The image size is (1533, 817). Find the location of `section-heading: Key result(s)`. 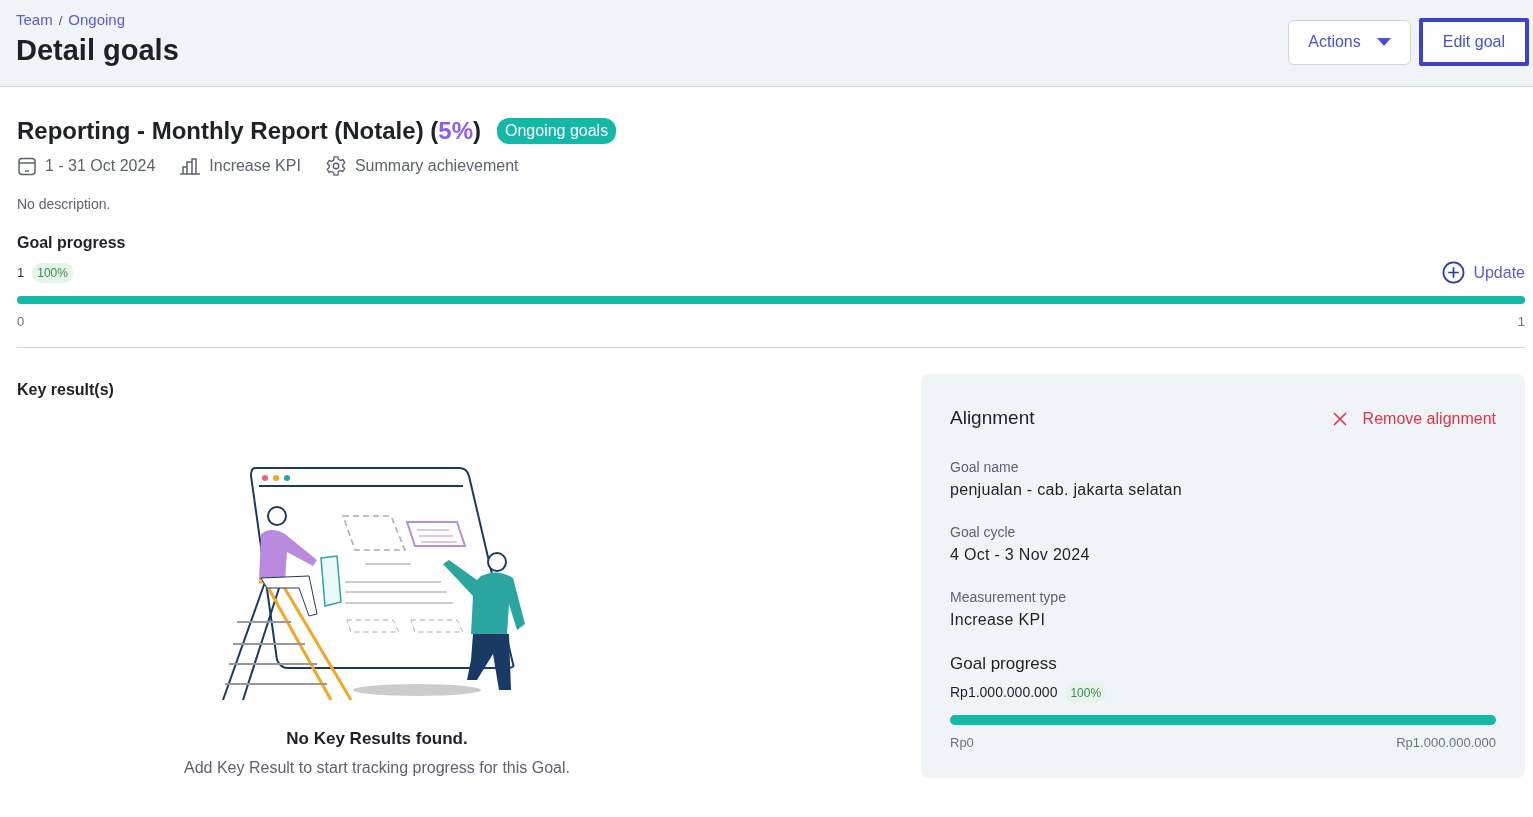

section-heading: Key result(s) is located at coordinates (66, 390).